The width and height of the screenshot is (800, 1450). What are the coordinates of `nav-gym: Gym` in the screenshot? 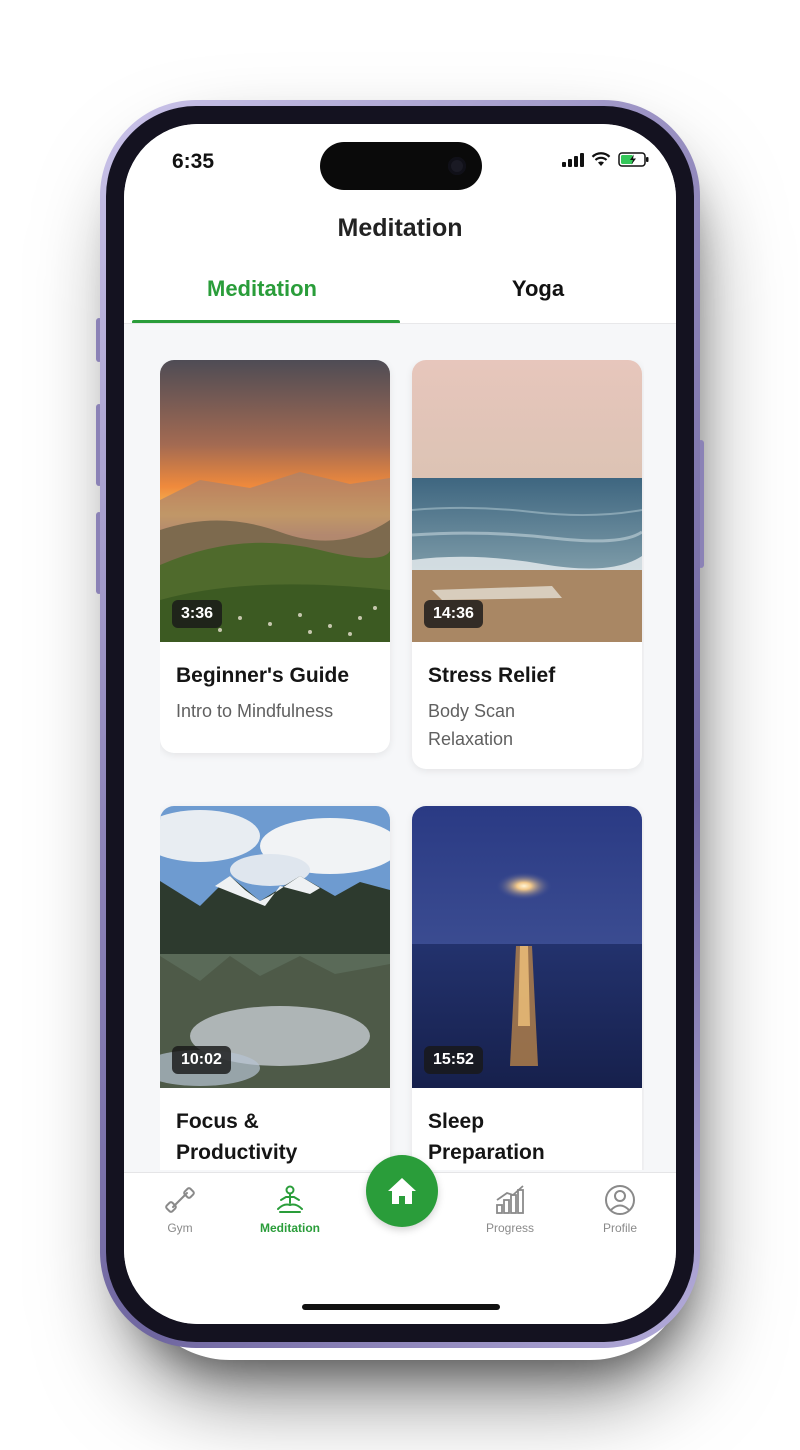 It's located at (180, 1209).